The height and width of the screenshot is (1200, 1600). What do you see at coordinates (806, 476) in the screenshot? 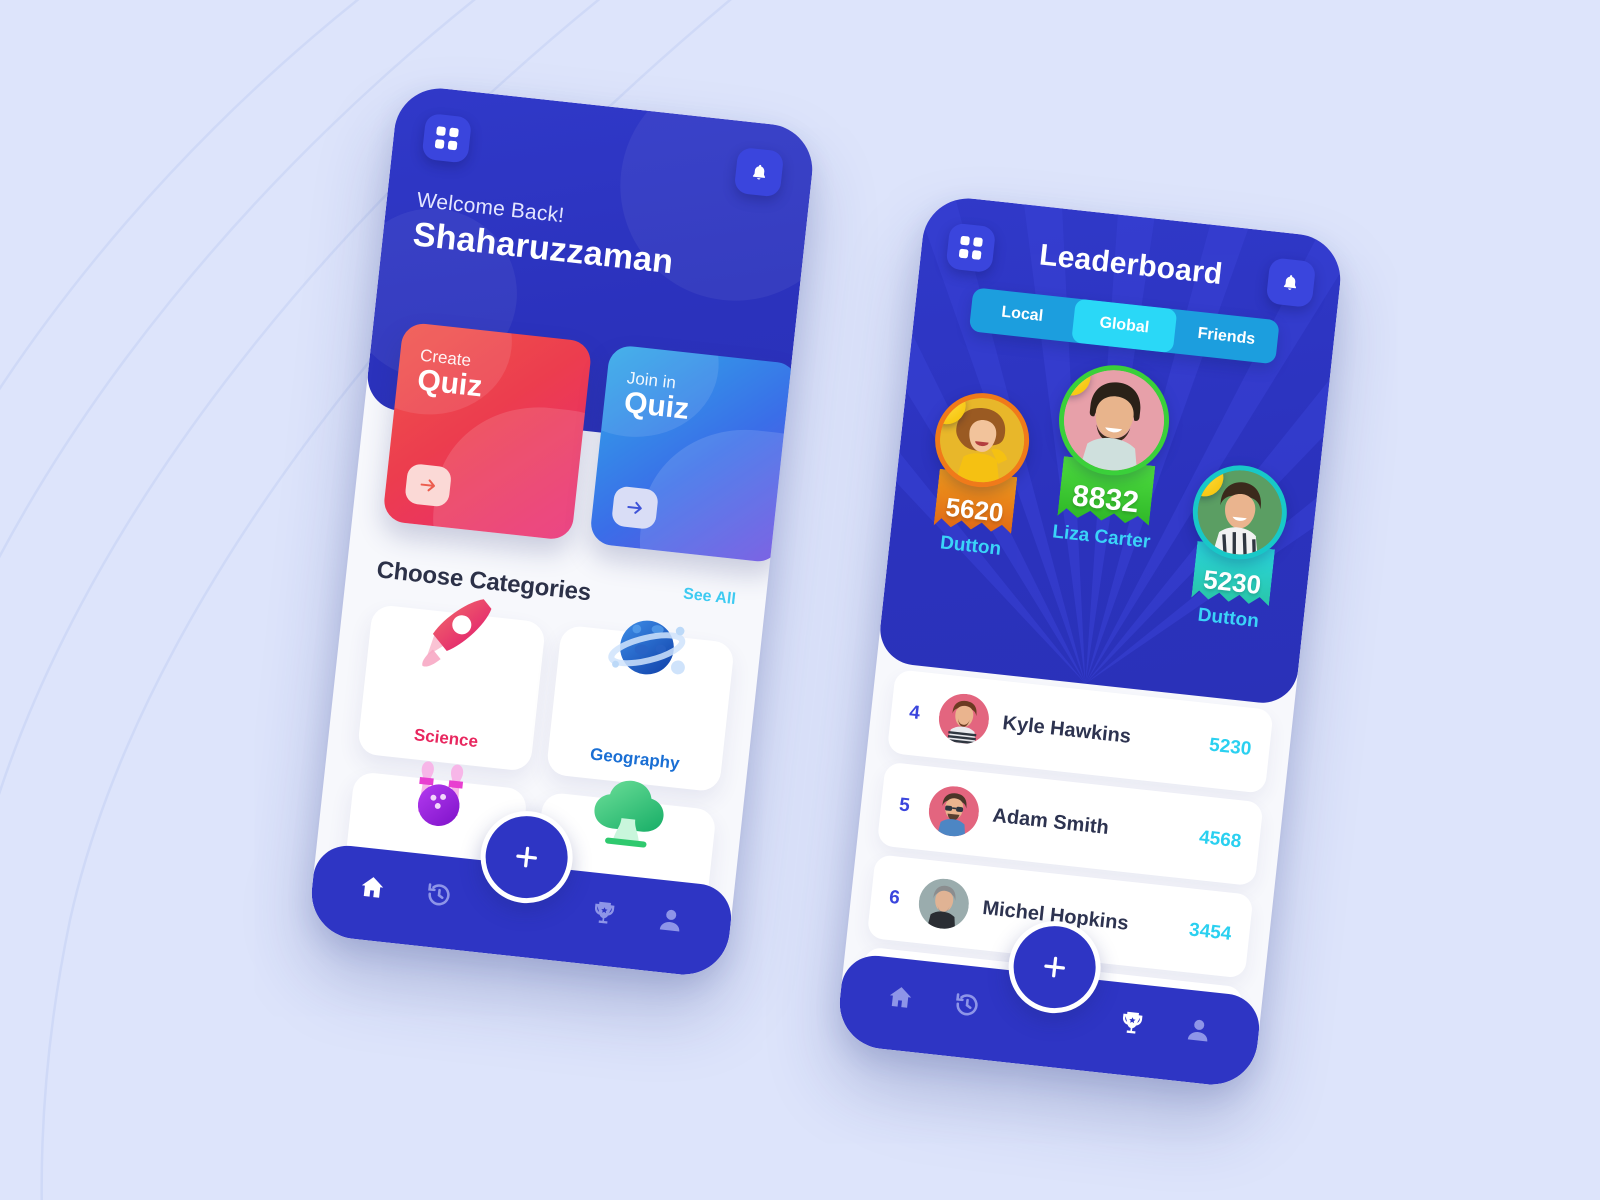
I see `third-quiz-card: C B` at bounding box center [806, 476].